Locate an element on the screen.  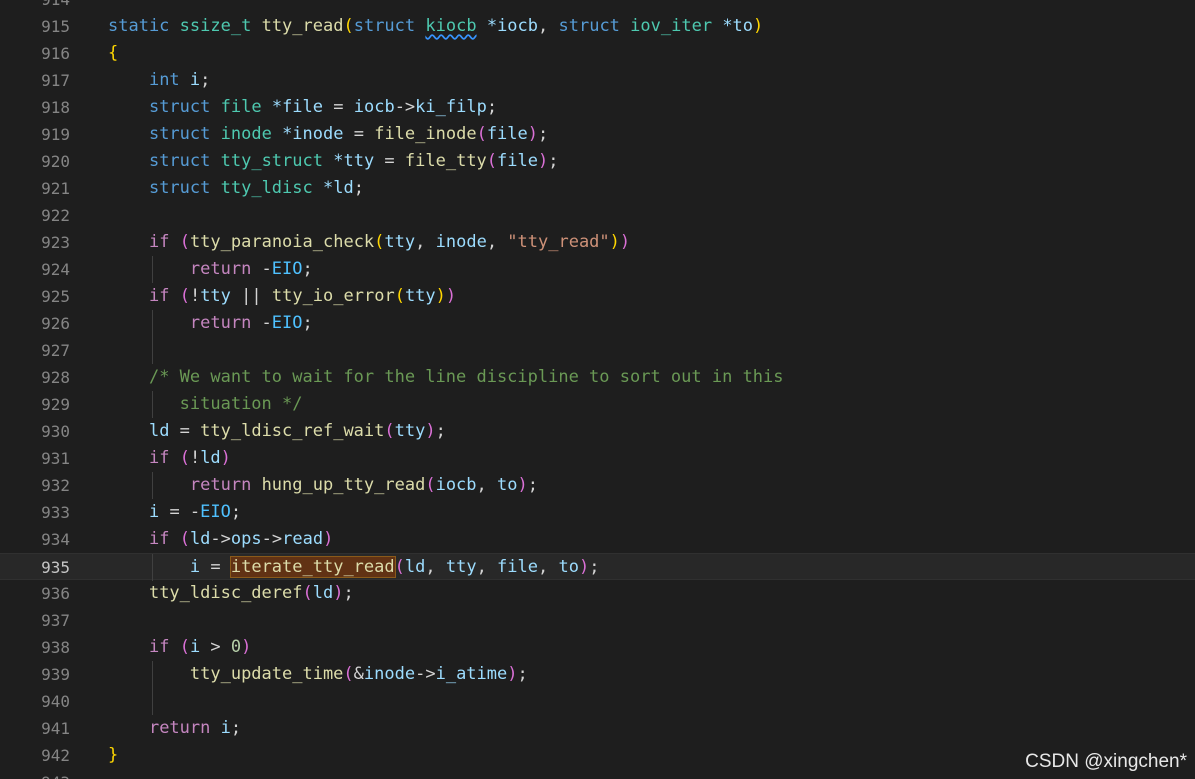
code-line: 926 return -EIO; is located at coordinates (597, 323).